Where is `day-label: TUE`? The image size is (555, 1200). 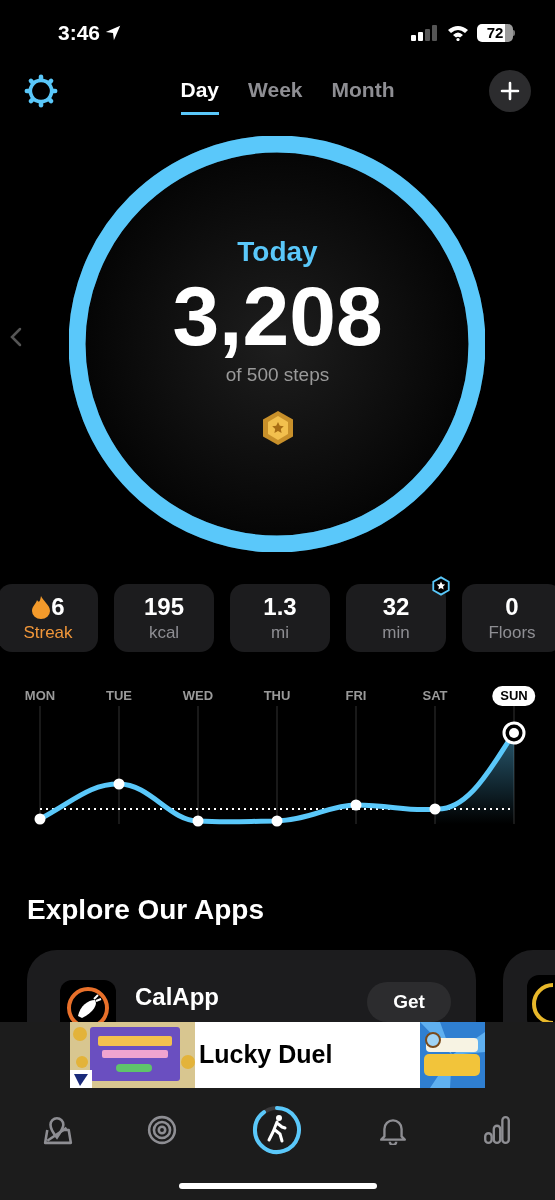
day-label: TUE is located at coordinates (119, 696).